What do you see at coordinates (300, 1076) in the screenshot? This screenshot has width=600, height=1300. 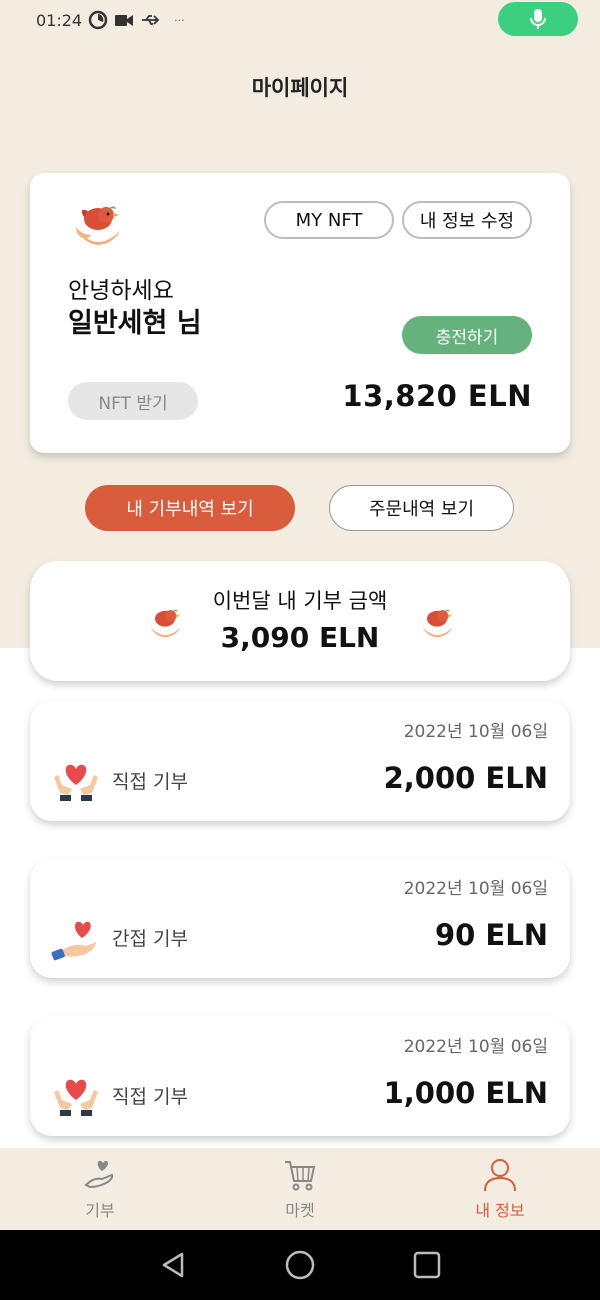 I see `donation-record-card: 2022년 10월 06일 직접 기부 1,000 ELN` at bounding box center [300, 1076].